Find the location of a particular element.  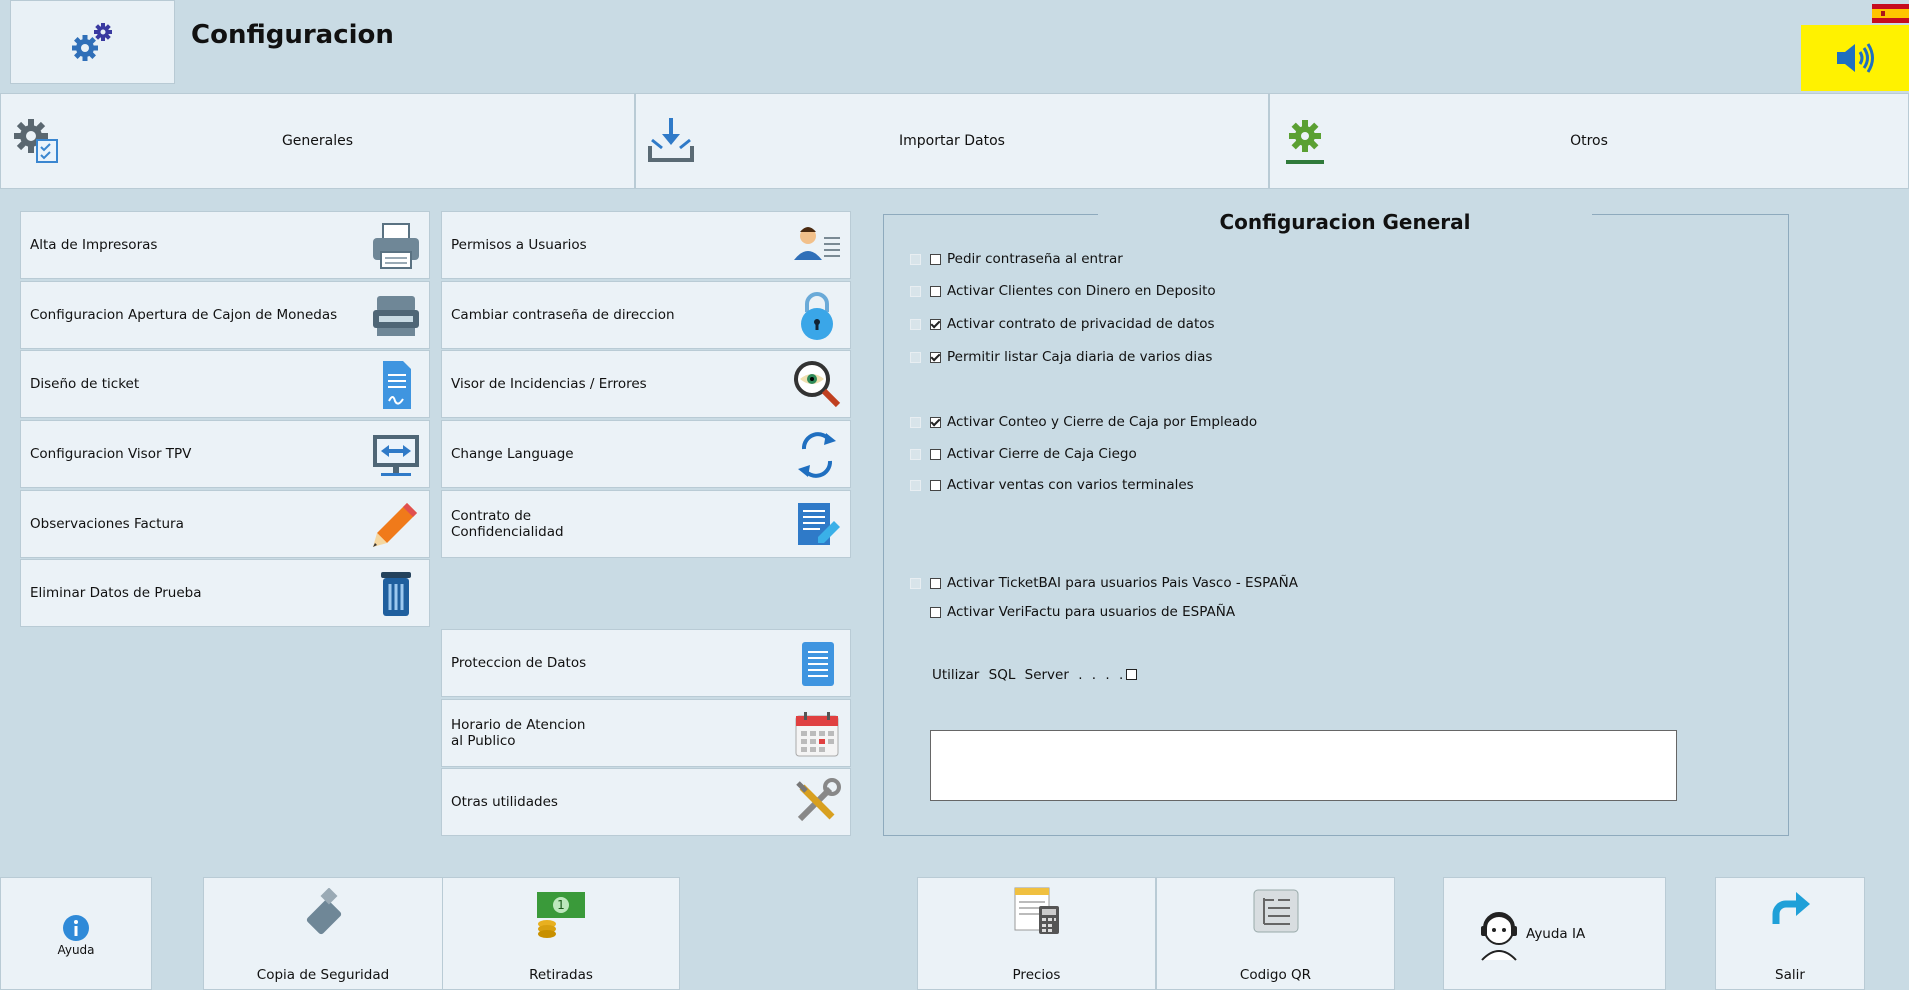

option-label: Activar Cierre de Caja Ciego is located at coordinates (1042, 454).